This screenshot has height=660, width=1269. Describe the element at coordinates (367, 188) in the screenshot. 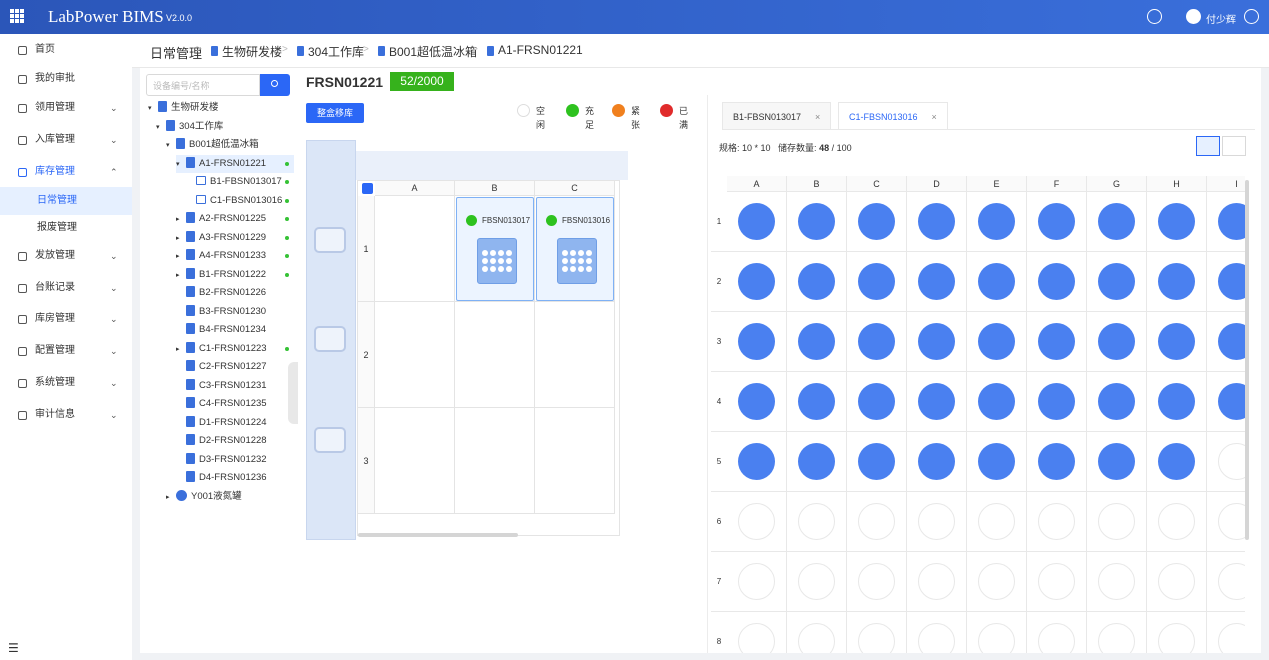

I see `select-all-checkbox` at that location.